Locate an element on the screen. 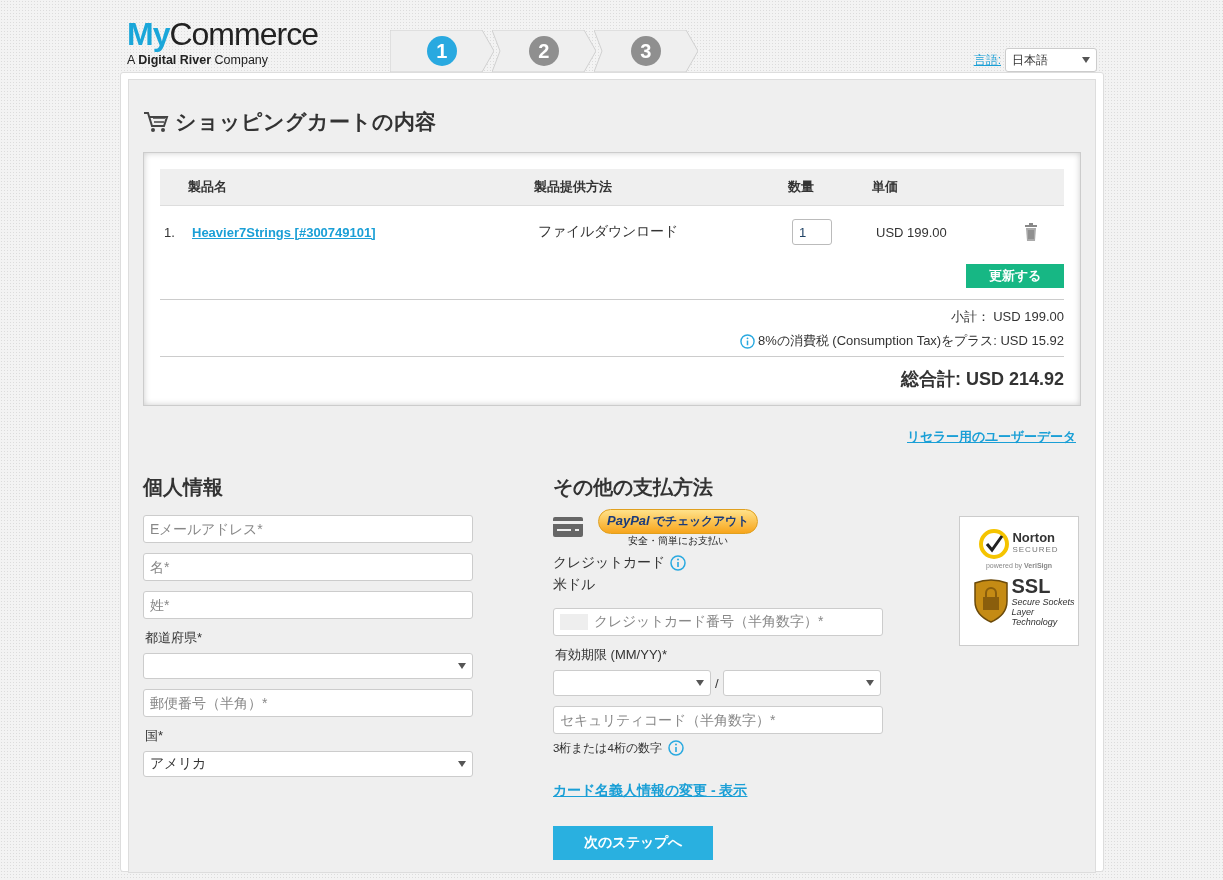 The height and width of the screenshot is (880, 1223). field-label: 都道府県* is located at coordinates (174, 638).